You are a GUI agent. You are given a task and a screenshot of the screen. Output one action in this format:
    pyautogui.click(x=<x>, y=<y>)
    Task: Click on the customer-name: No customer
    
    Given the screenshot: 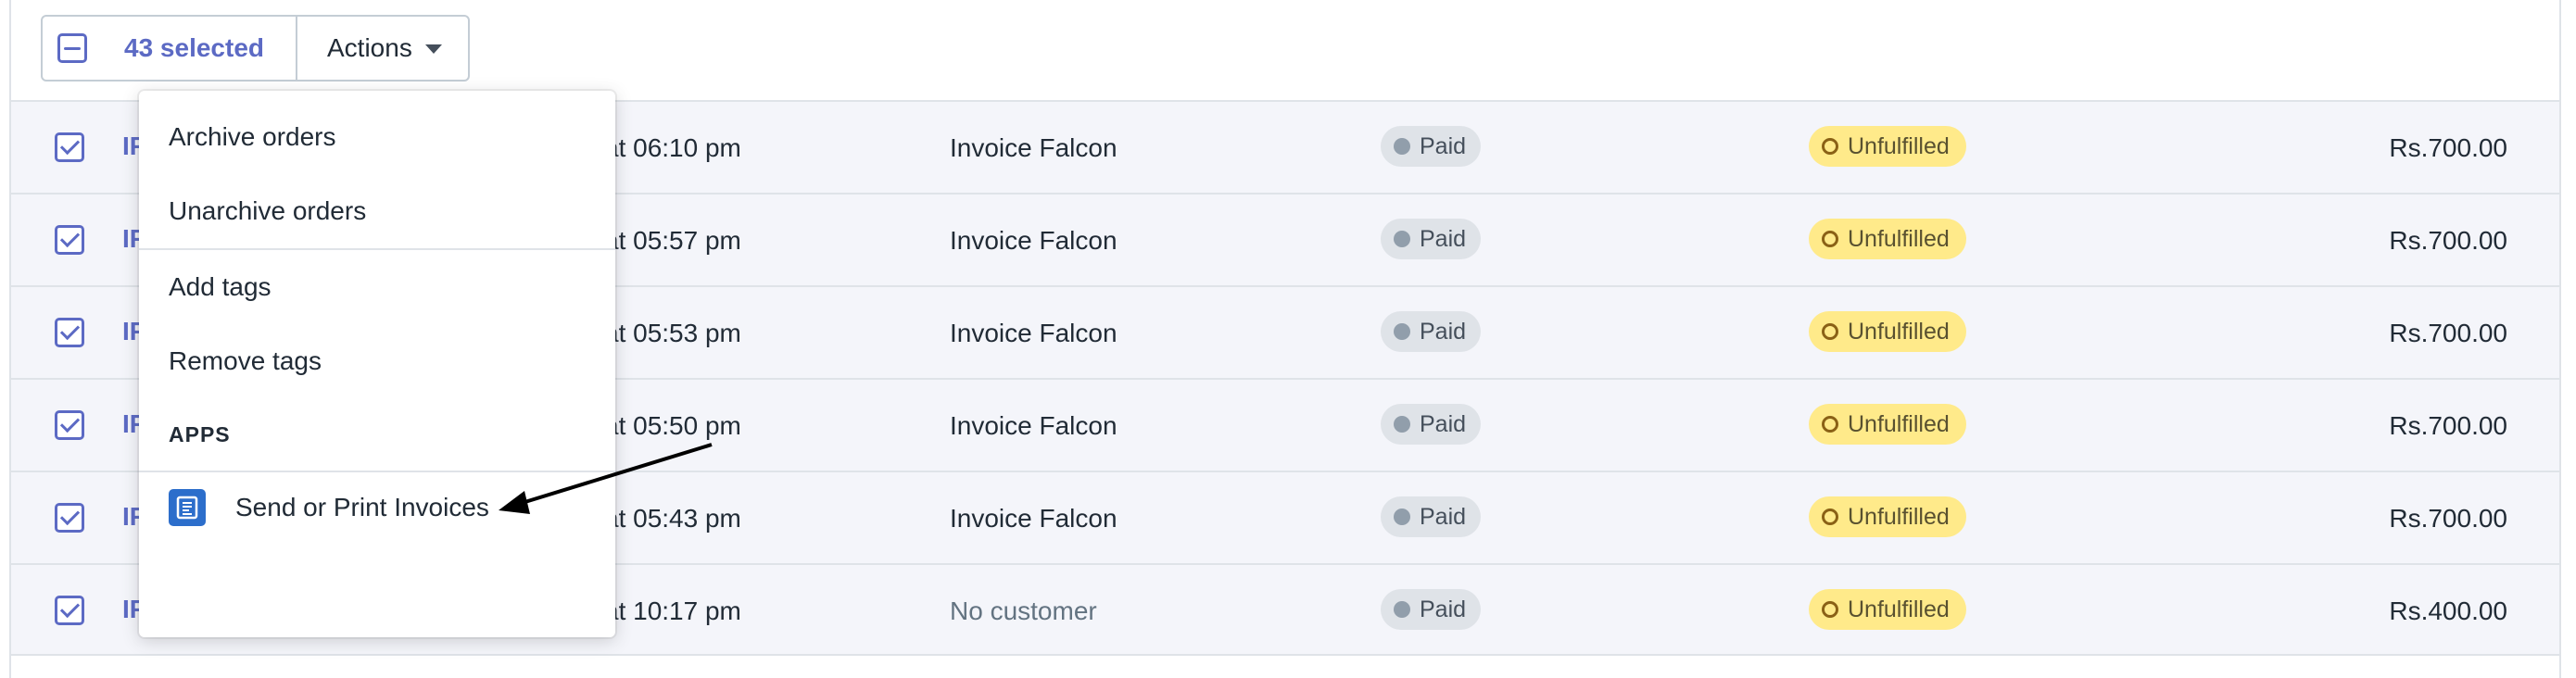 What is the action you would take?
    pyautogui.click(x=1024, y=610)
    